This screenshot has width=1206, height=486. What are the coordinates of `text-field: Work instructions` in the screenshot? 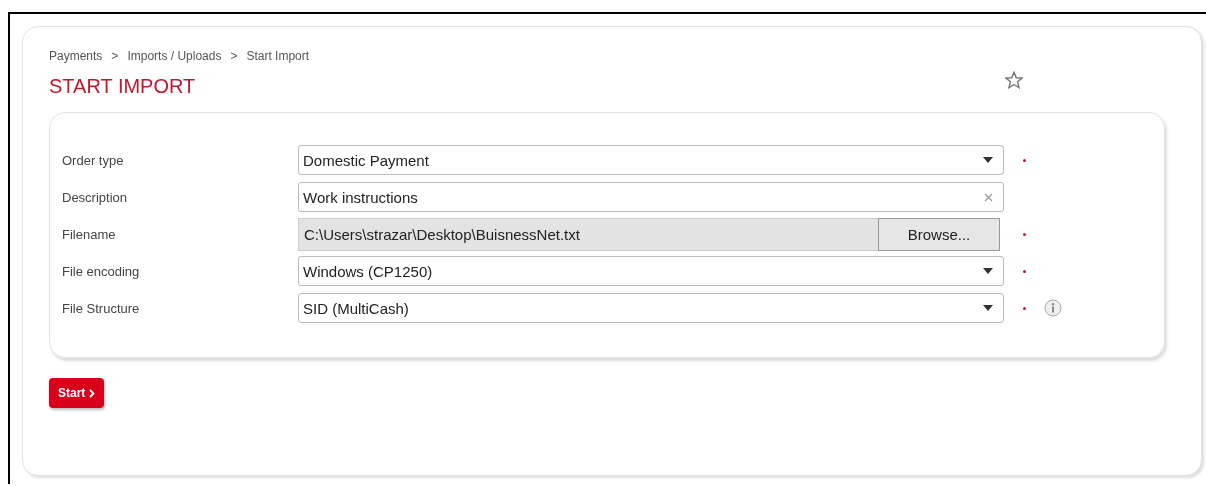 It's located at (651, 197).